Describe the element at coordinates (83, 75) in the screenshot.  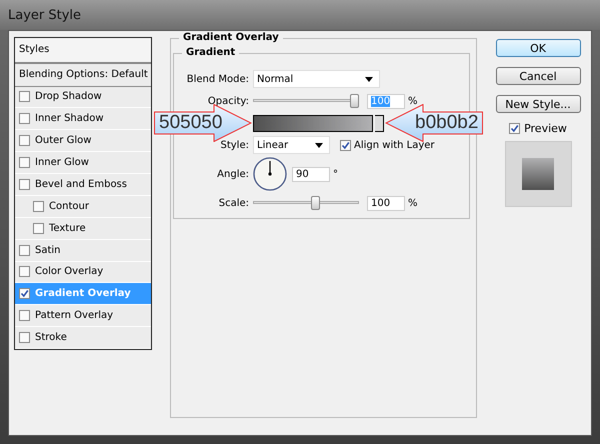
I see `list-item: Blending Options: Default` at that location.